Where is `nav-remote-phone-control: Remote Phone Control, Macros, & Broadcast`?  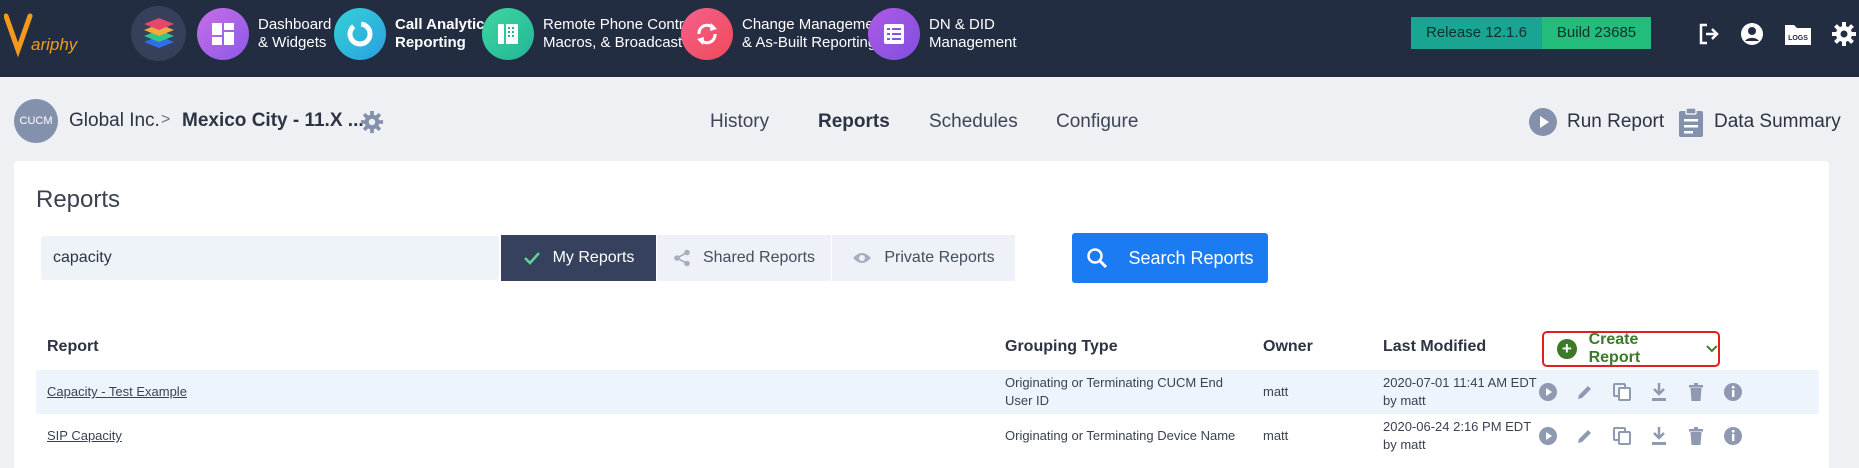
nav-remote-phone-control: Remote Phone Control, Macros, & Broadcast is located at coordinates (591, 34).